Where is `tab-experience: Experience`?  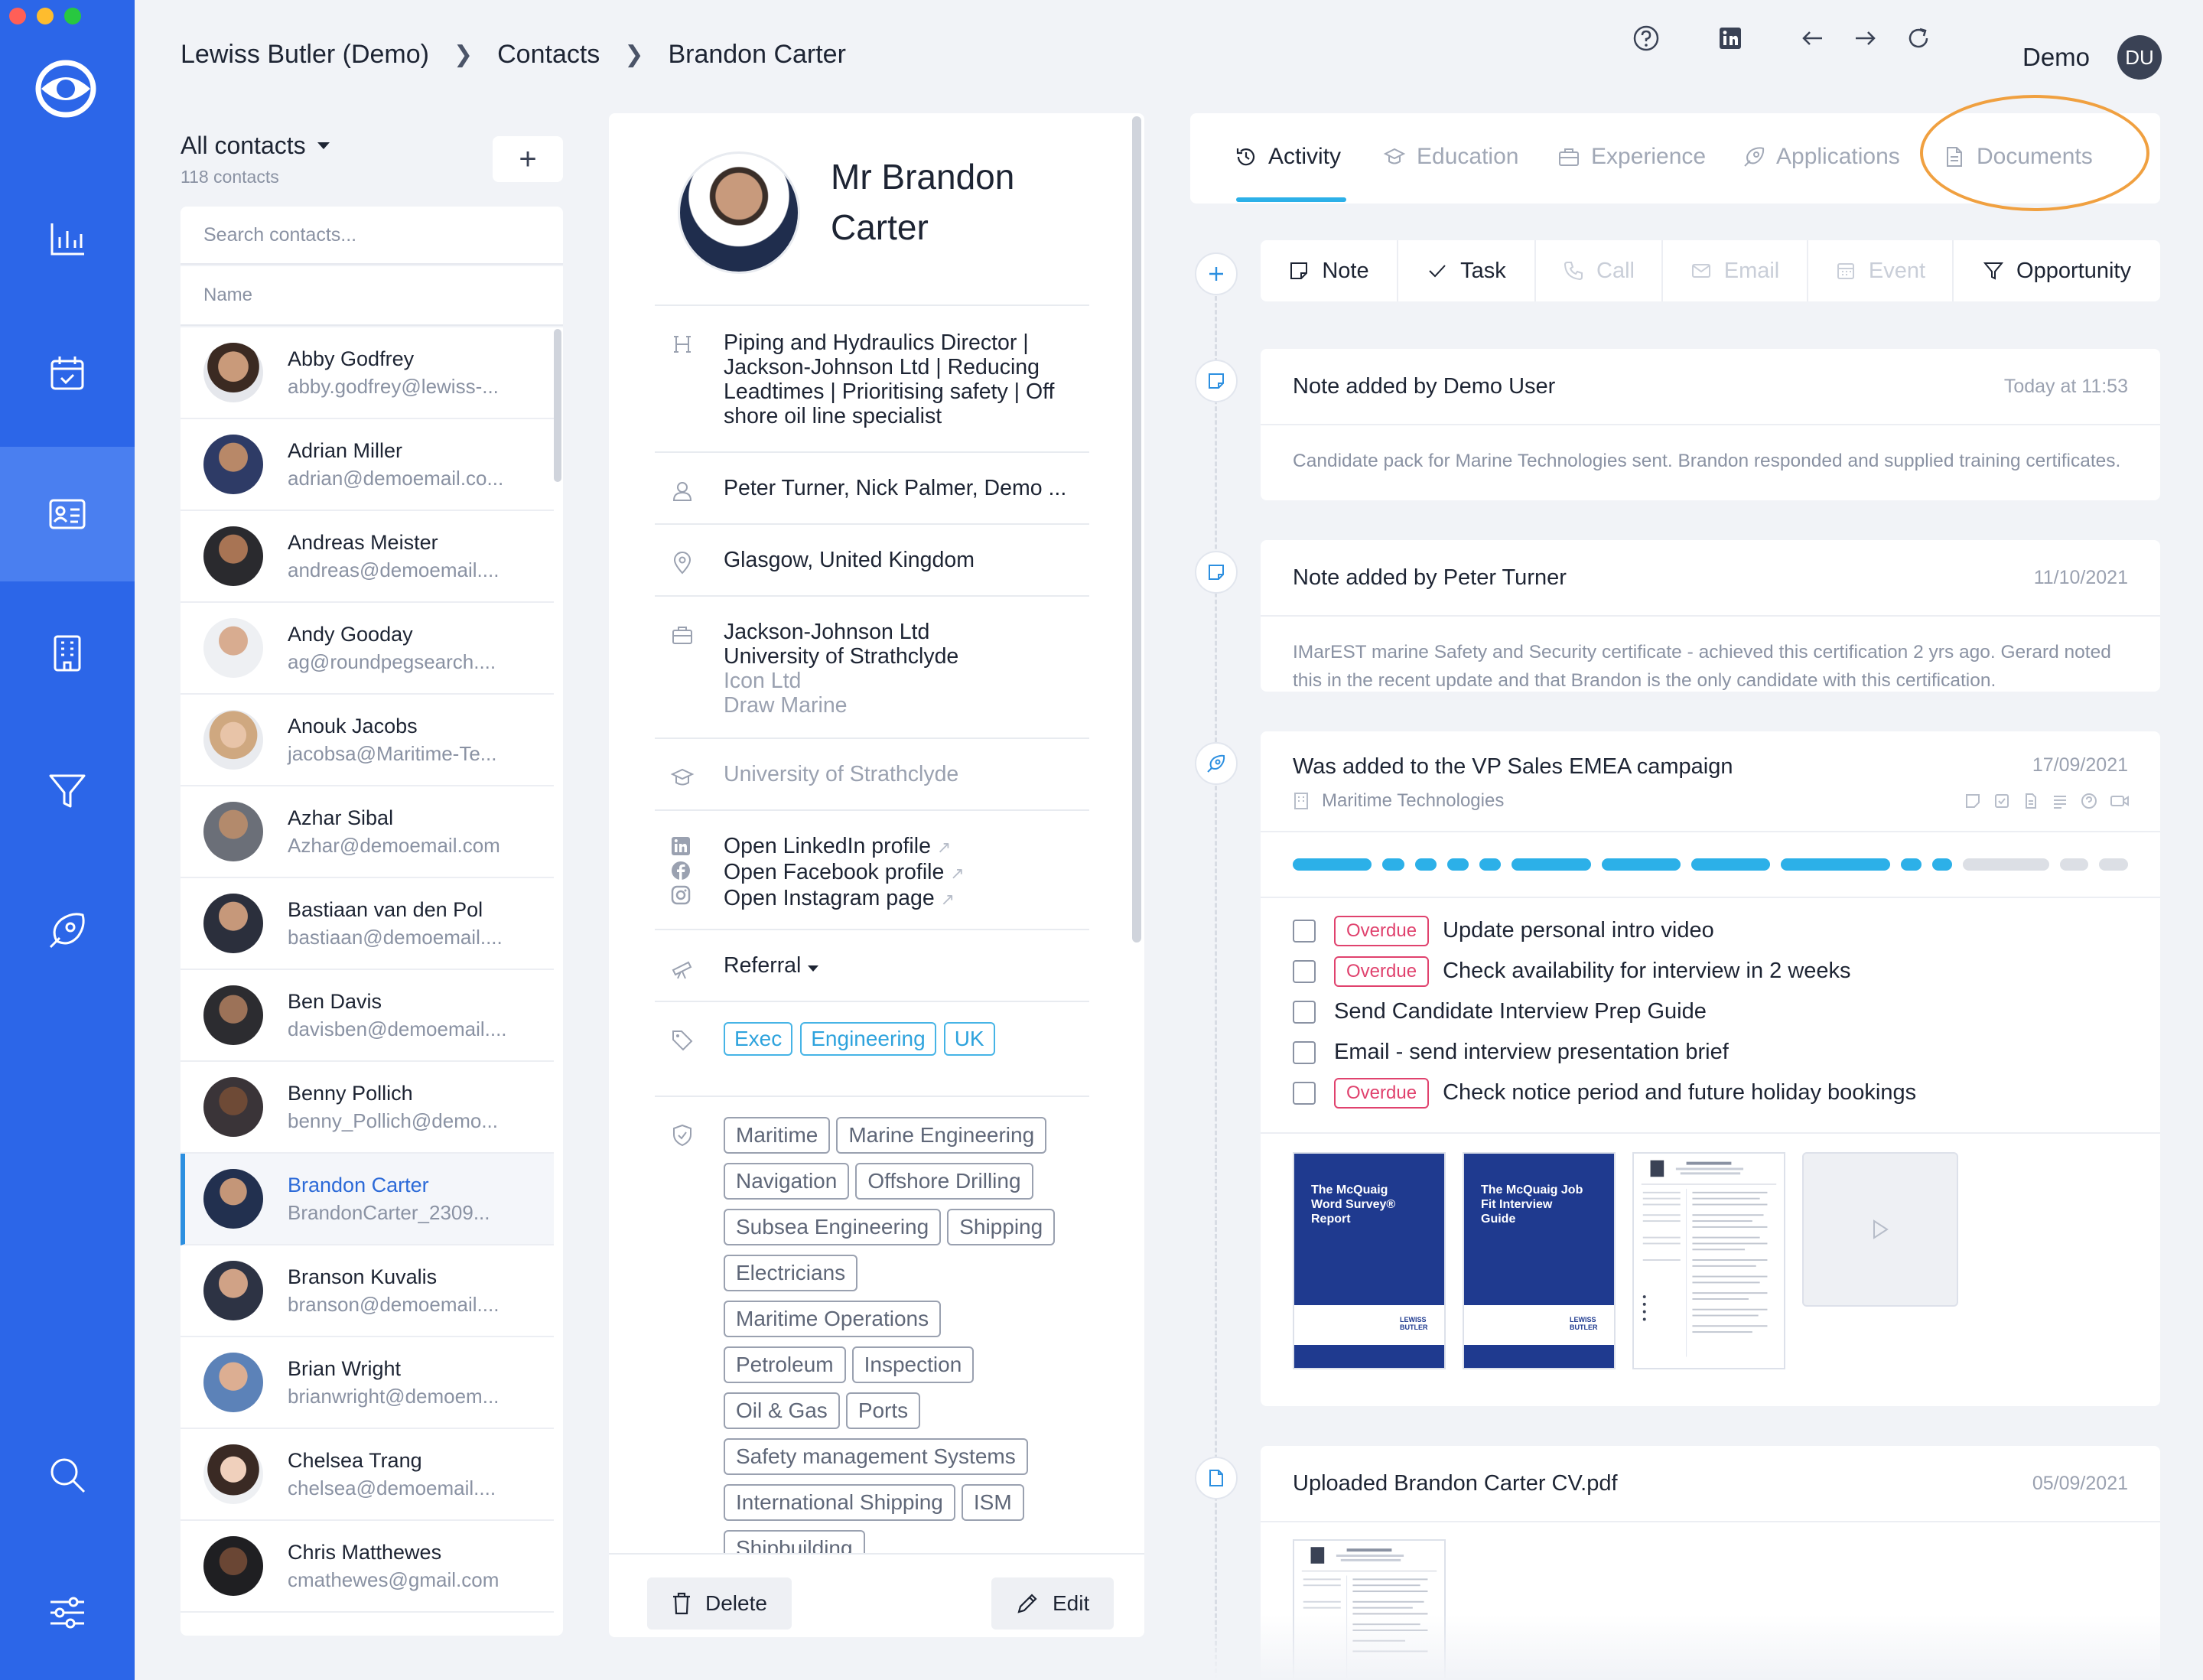 tab-experience: Experience is located at coordinates (1631, 157).